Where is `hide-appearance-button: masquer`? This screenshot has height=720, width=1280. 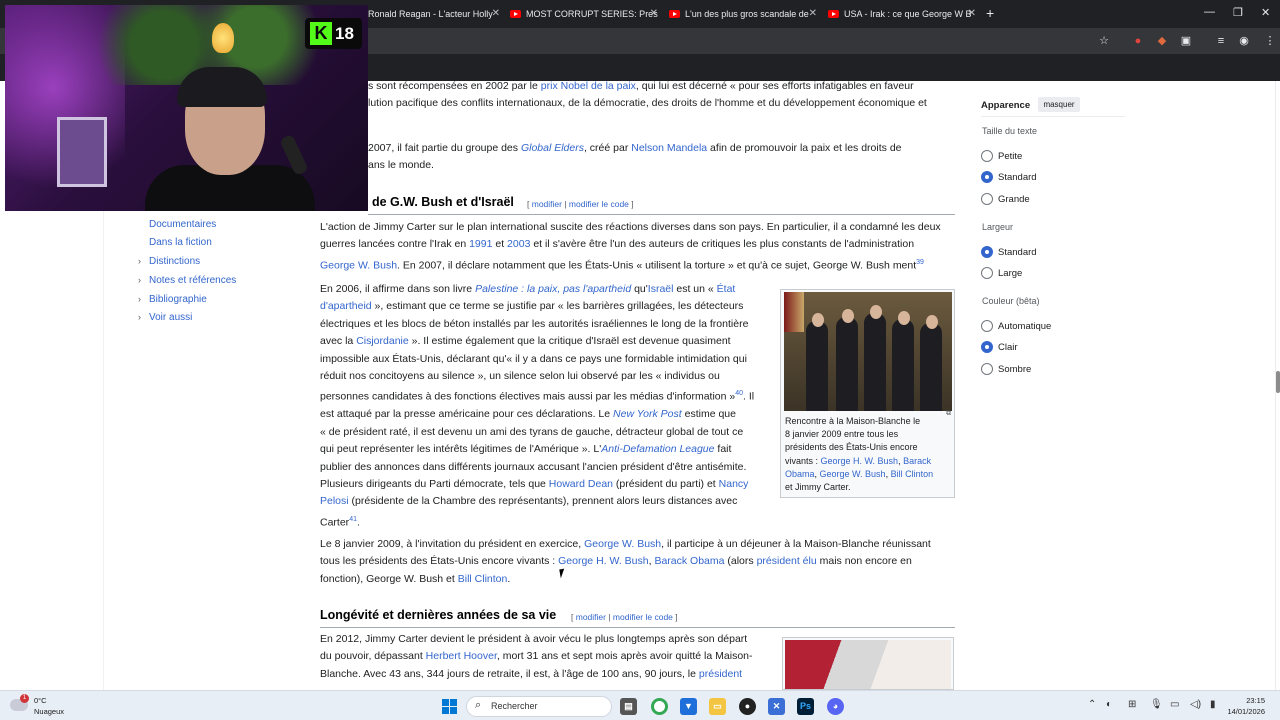 hide-appearance-button: masquer is located at coordinates (1059, 104).